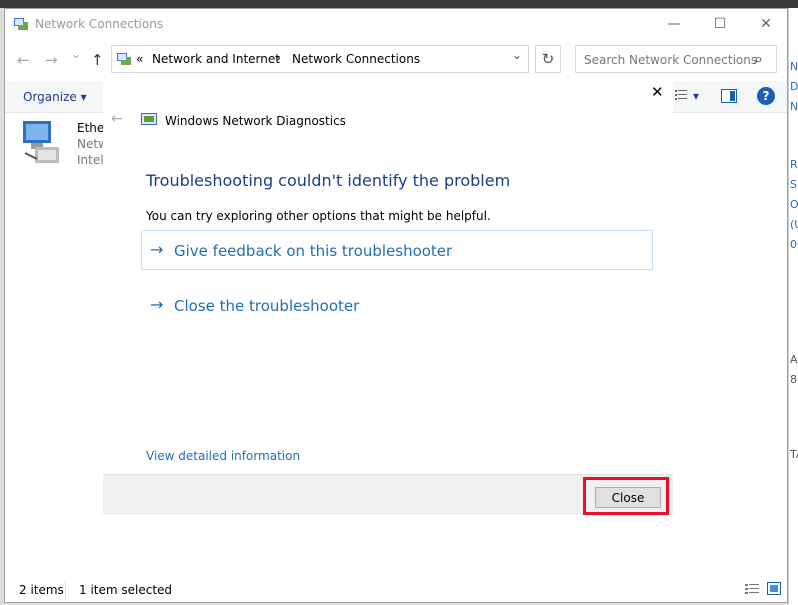 The height and width of the screenshot is (605, 798). Describe the element at coordinates (793, 306) in the screenshot. I see `background-window-strip: N D N R S O (U 00 A 8 TA` at that location.